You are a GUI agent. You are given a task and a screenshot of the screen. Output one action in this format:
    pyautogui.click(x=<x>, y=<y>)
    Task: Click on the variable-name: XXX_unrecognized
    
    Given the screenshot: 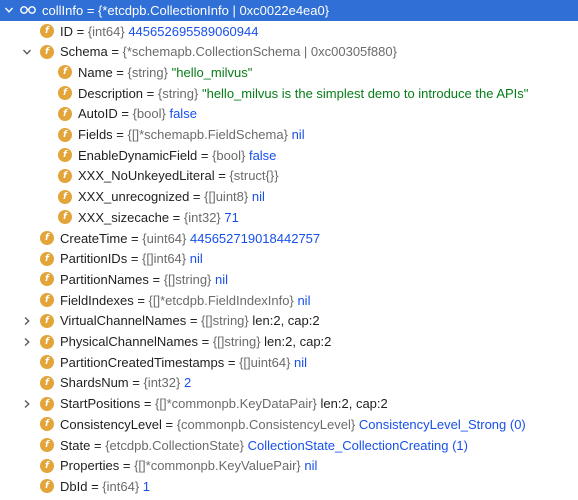 What is the action you would take?
    pyautogui.click(x=134, y=197)
    